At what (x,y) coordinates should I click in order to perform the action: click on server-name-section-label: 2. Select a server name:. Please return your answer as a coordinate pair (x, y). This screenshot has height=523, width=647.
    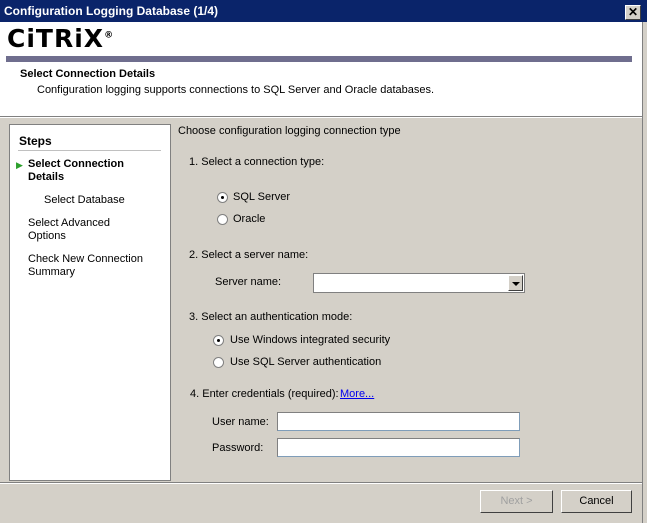
    Looking at the image, I should click on (249, 255).